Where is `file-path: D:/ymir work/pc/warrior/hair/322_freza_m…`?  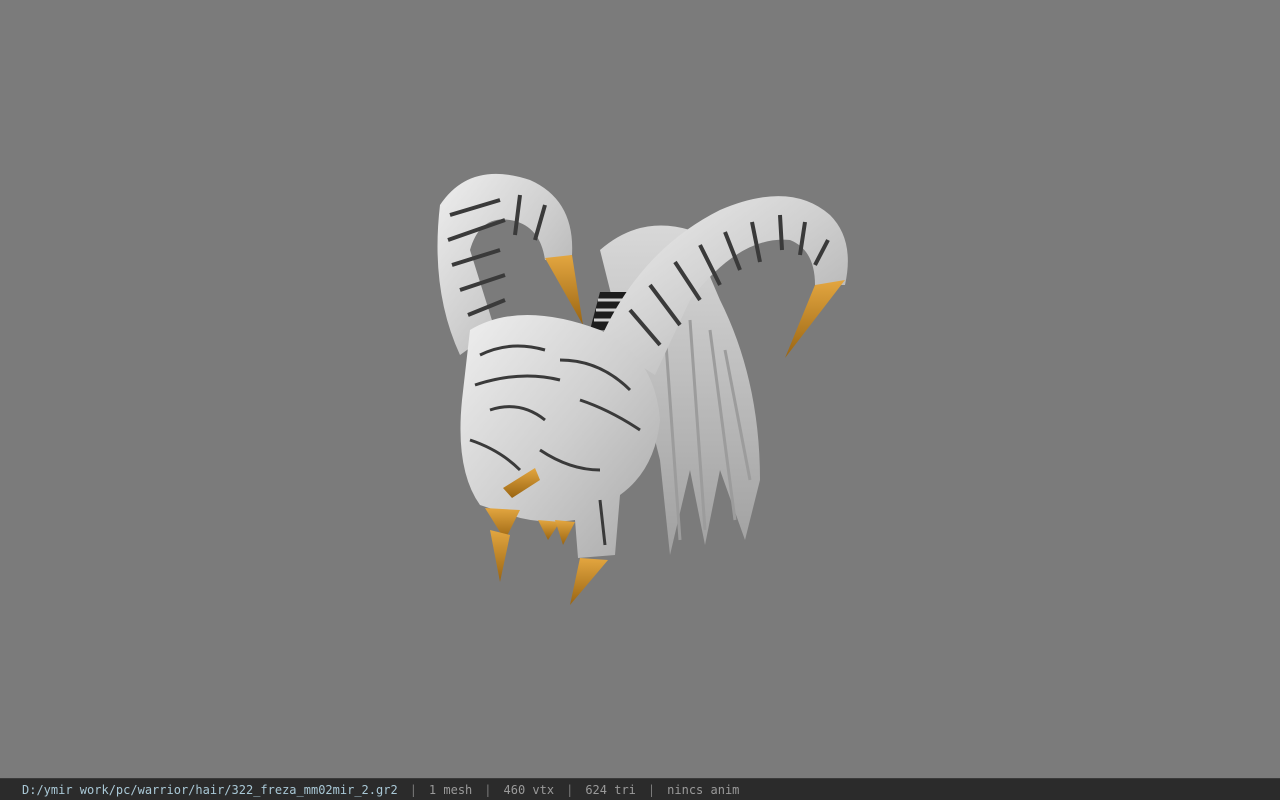
file-path: D:/ymir work/pc/warrior/hair/322_freza_m… is located at coordinates (210, 789).